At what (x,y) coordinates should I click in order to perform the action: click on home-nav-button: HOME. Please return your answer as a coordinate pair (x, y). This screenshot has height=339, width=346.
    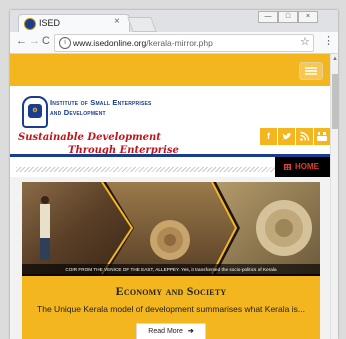
    Looking at the image, I should click on (302, 167).